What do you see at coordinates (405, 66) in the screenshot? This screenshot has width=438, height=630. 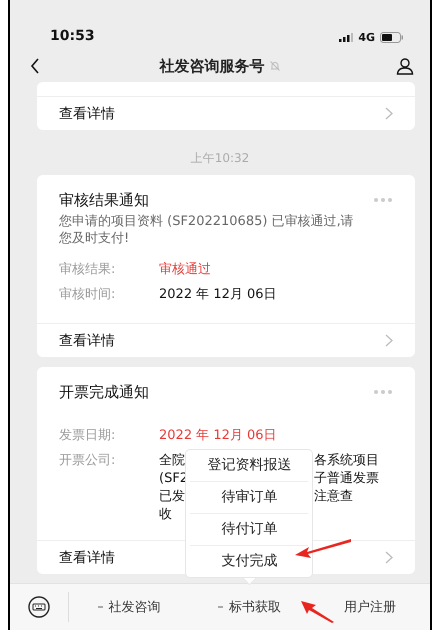 I see `profile-icon` at bounding box center [405, 66].